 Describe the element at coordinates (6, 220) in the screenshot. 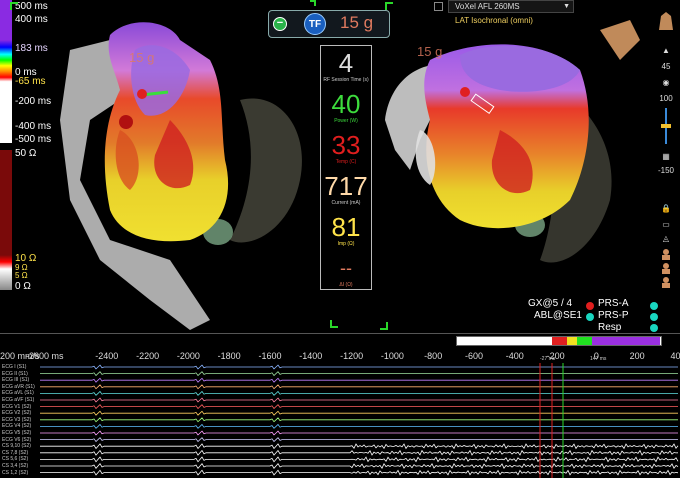

I see `impedance-color-scale` at that location.